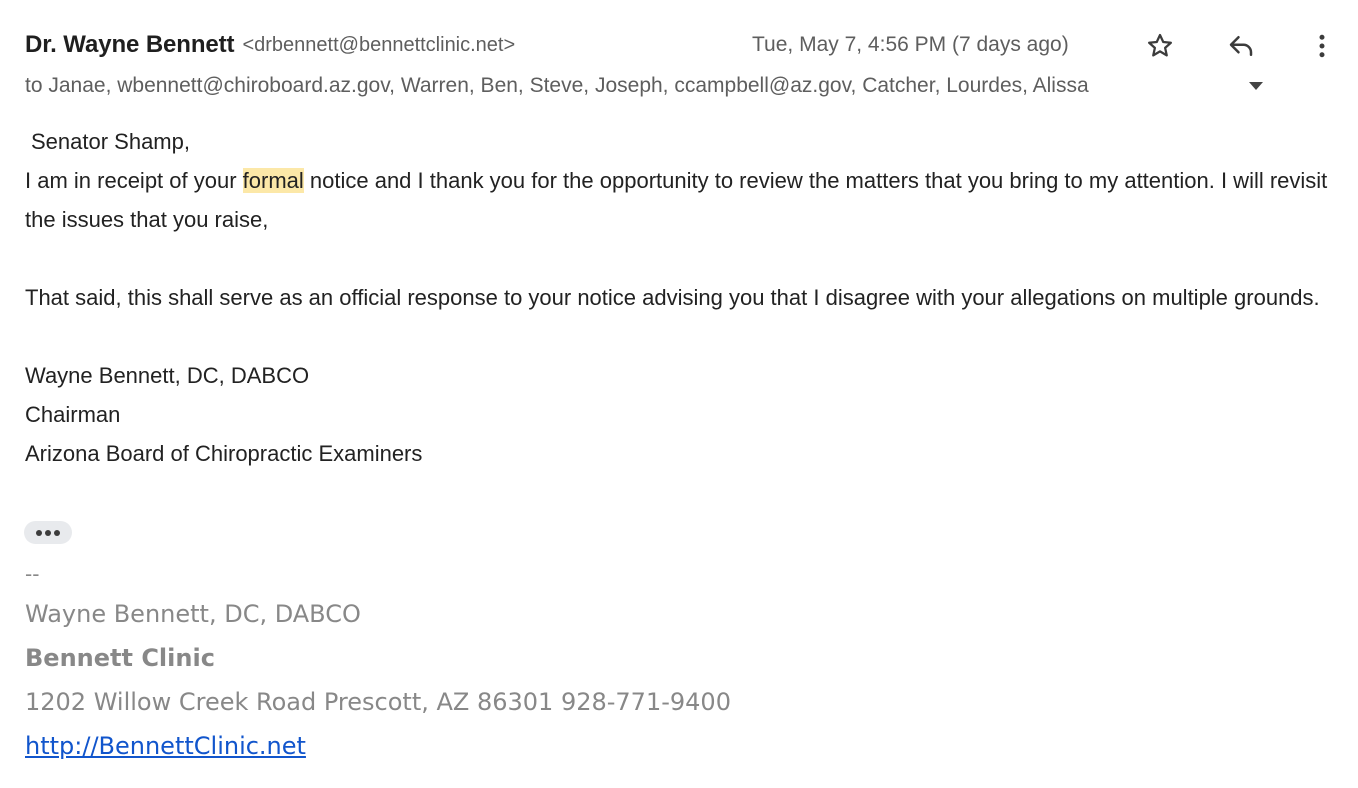 The image size is (1358, 788). What do you see at coordinates (379, 44) in the screenshot?
I see `sender-email: <drbennett@bennettclinic.net>` at bounding box center [379, 44].